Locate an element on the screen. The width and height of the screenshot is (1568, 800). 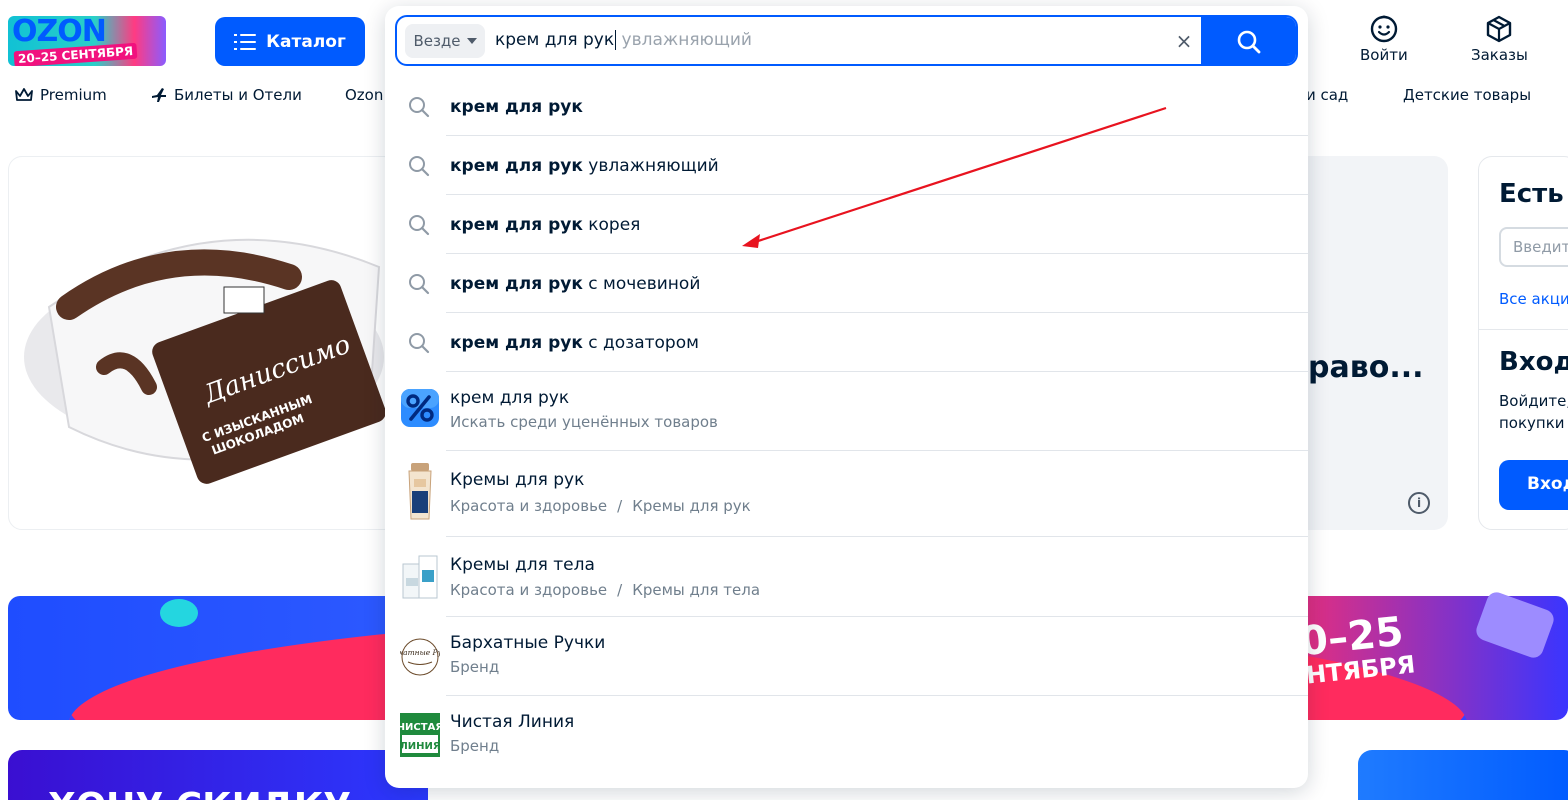
orders-button: Заказы is located at coordinates (1499, 39).